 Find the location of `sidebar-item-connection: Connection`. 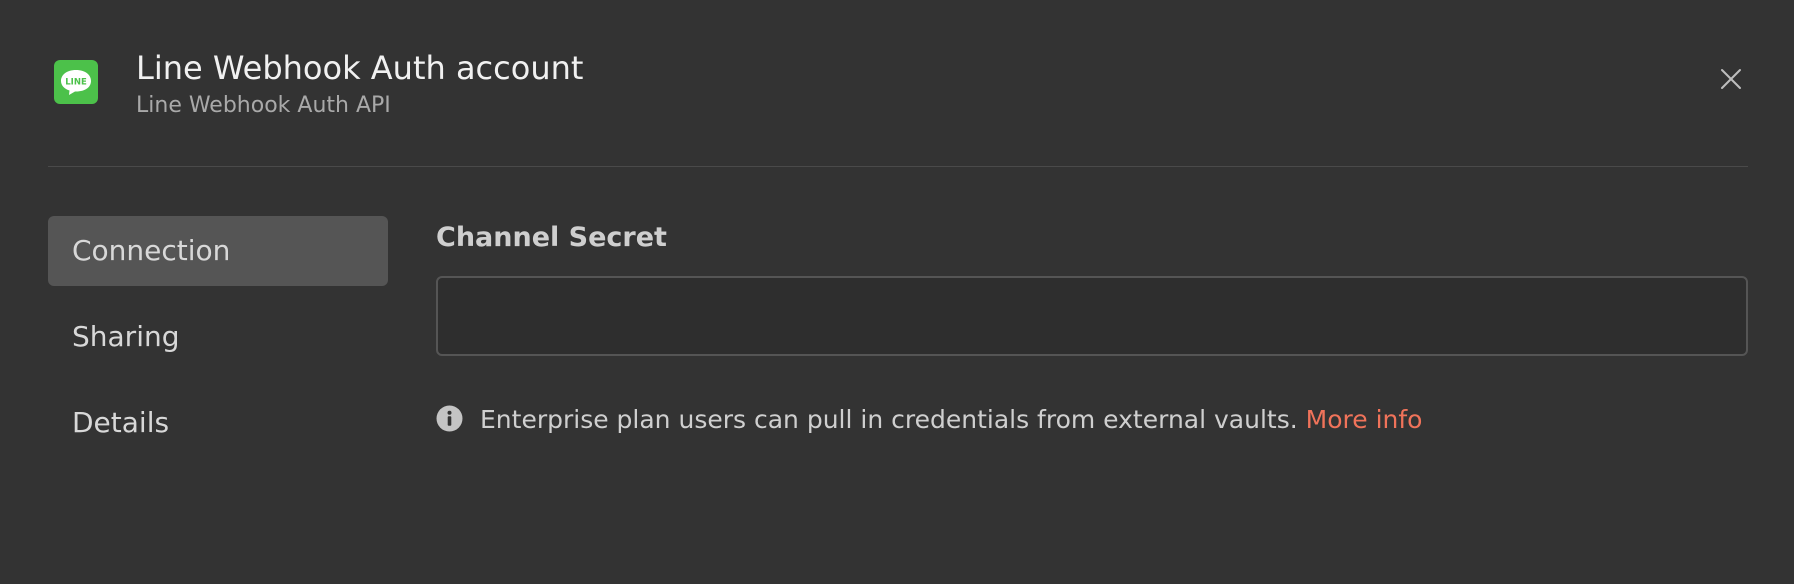

sidebar-item-connection: Connection is located at coordinates (218, 251).